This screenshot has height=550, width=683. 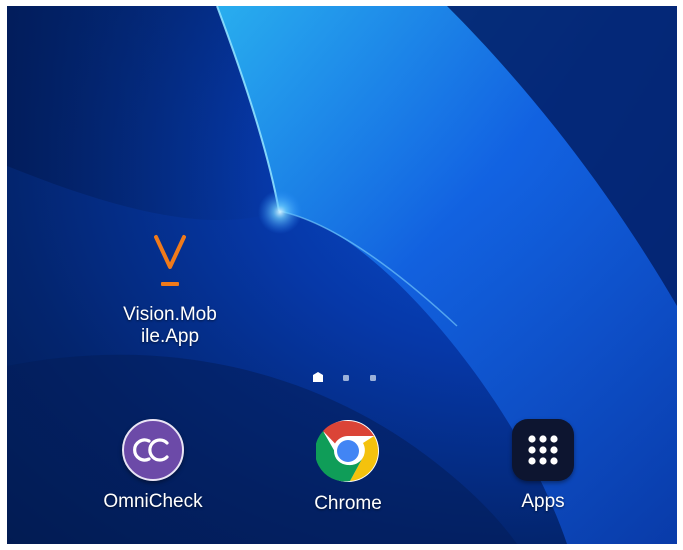 What do you see at coordinates (348, 503) in the screenshot?
I see `chrome-label: Chrome` at bounding box center [348, 503].